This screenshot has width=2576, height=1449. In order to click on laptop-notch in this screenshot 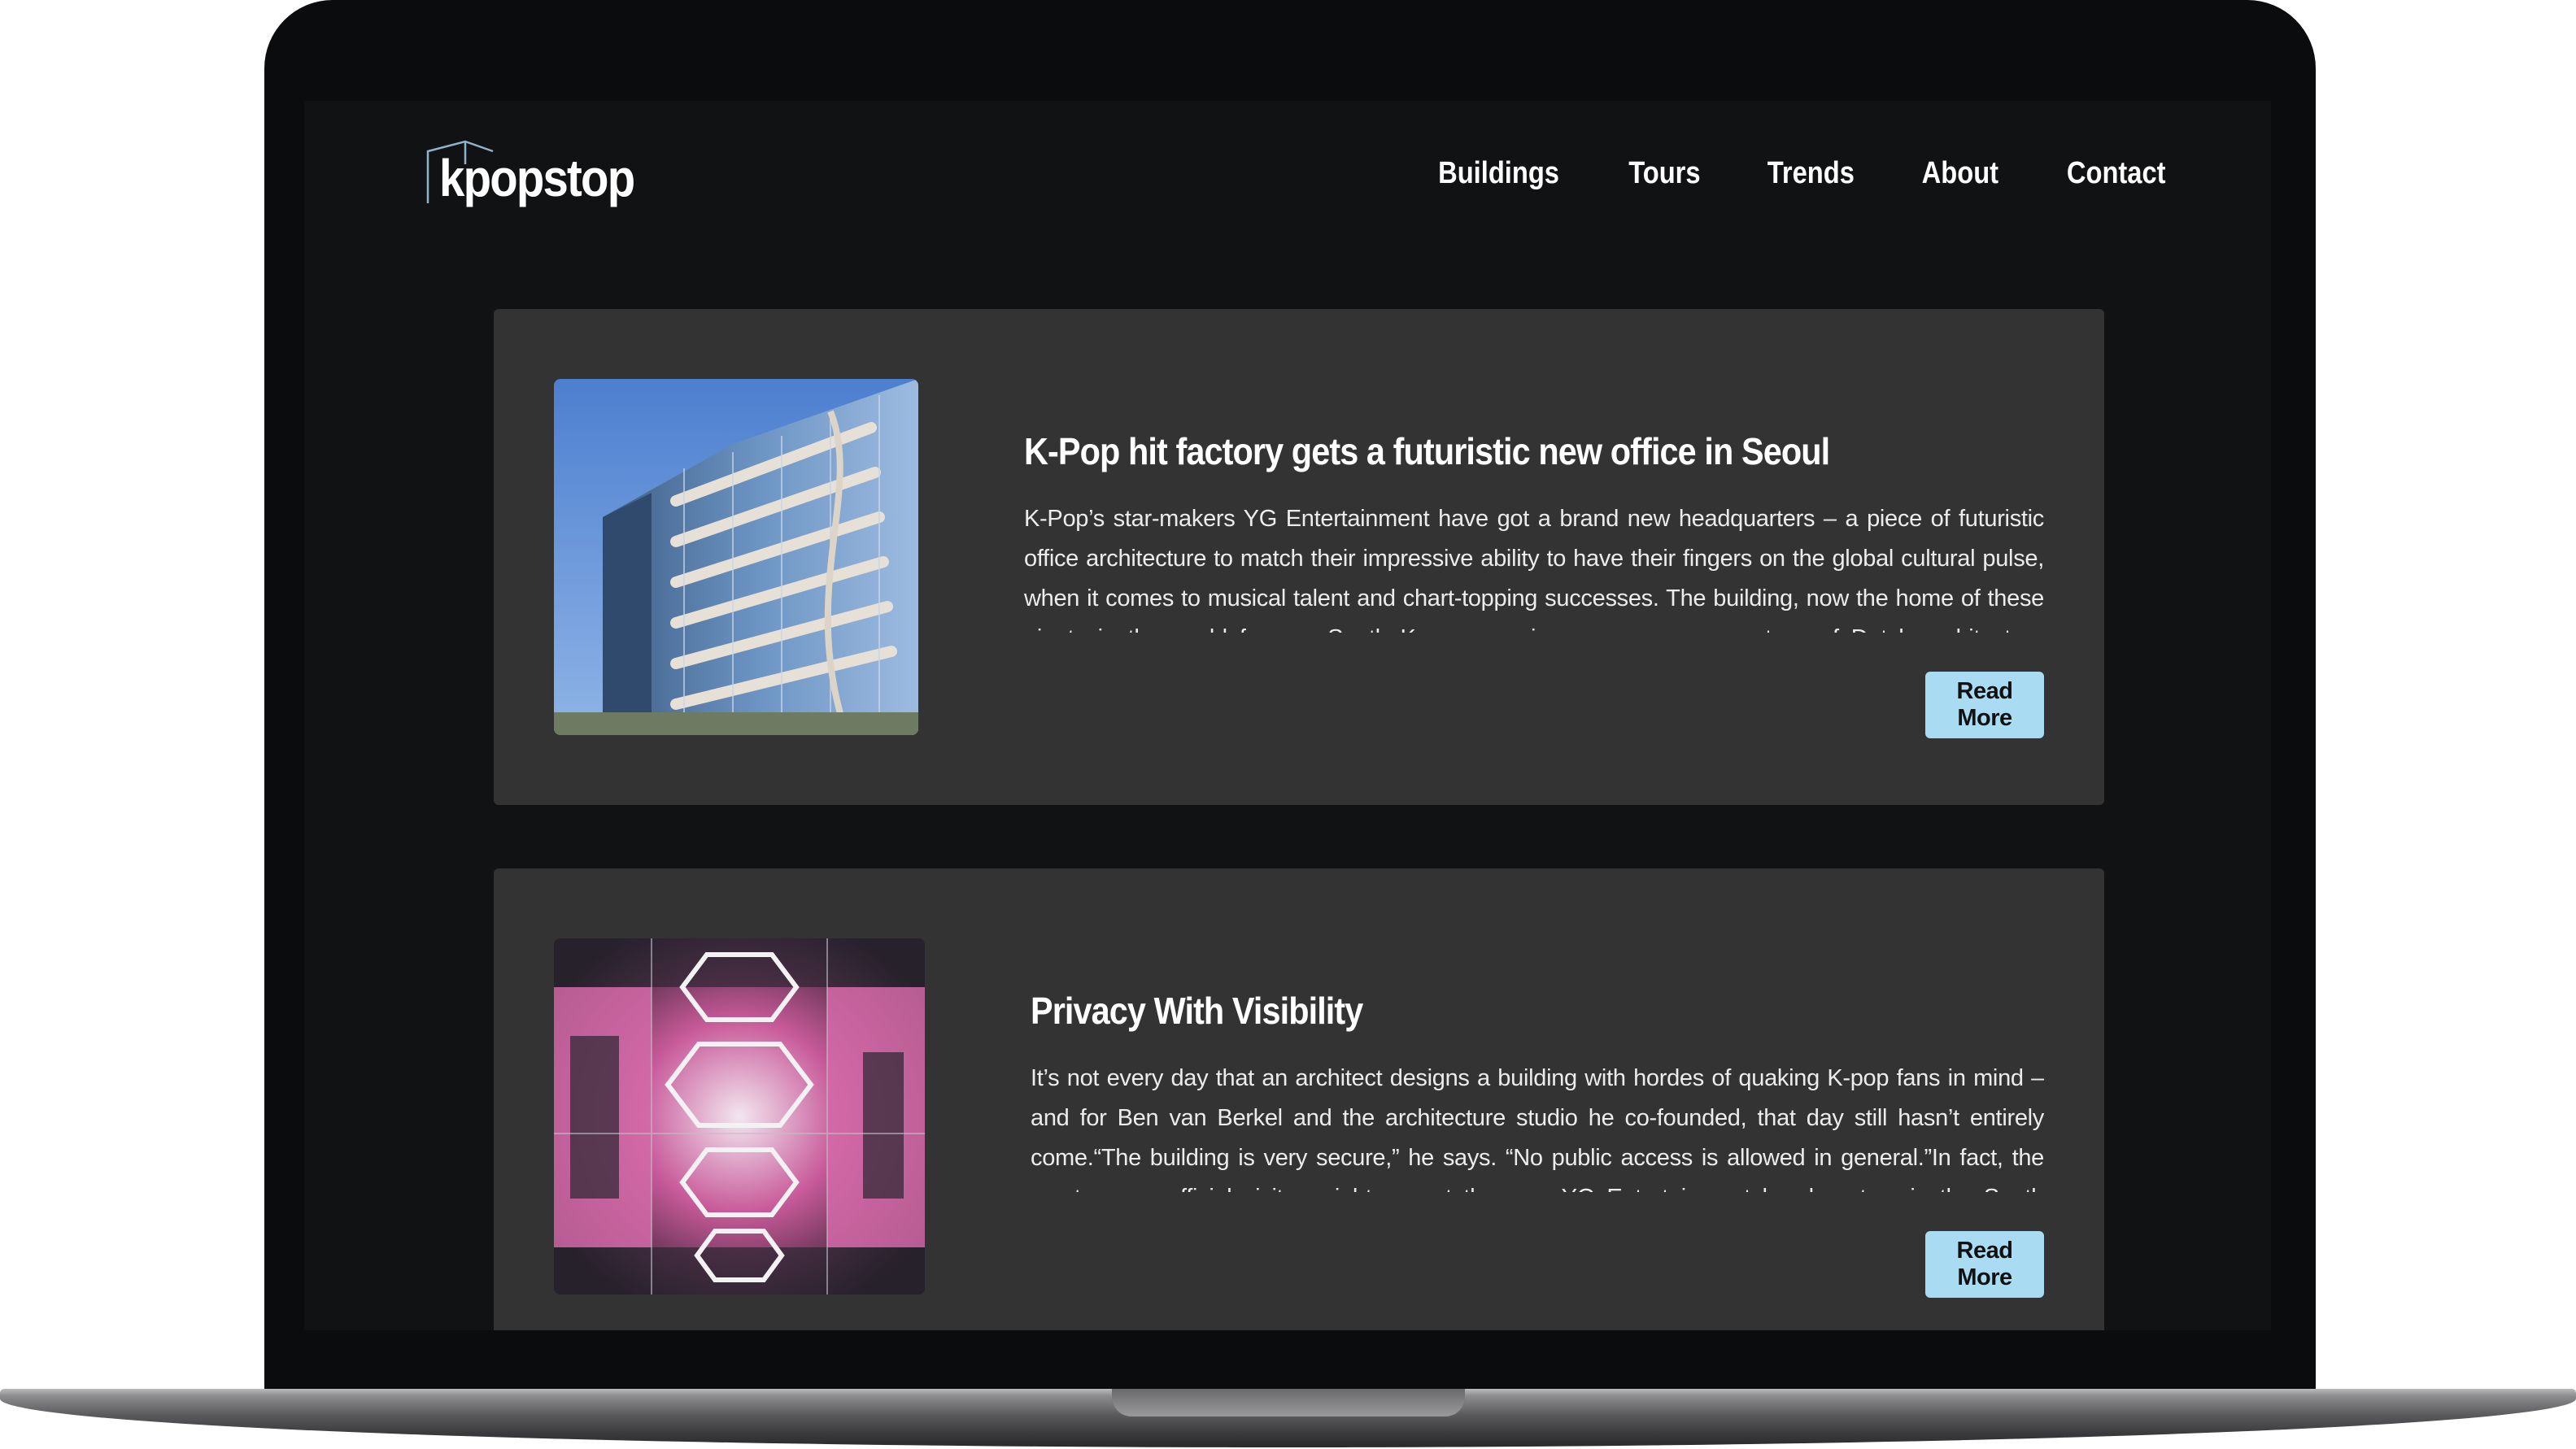, I will do `click(1288, 1402)`.